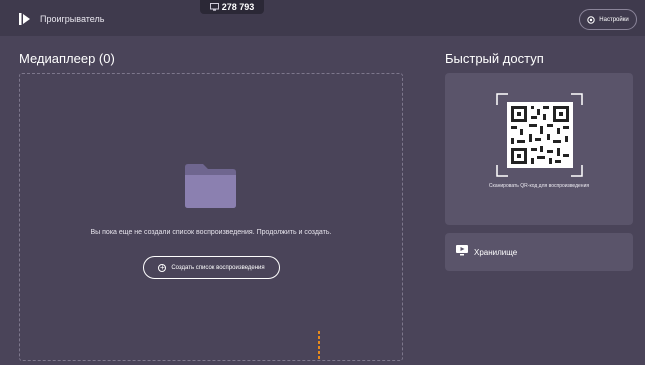 The image size is (645, 365). Describe the element at coordinates (72, 19) in the screenshot. I see `app-title: Проигрыватель` at that location.